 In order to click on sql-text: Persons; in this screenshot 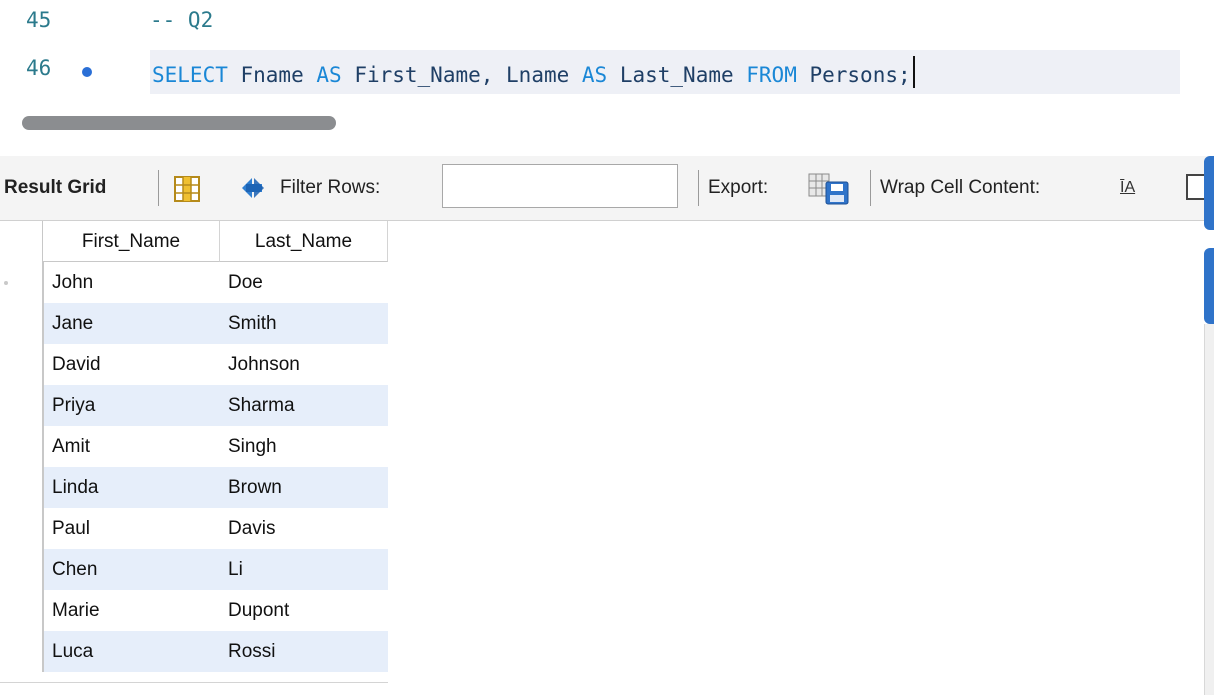, I will do `click(853, 75)`.